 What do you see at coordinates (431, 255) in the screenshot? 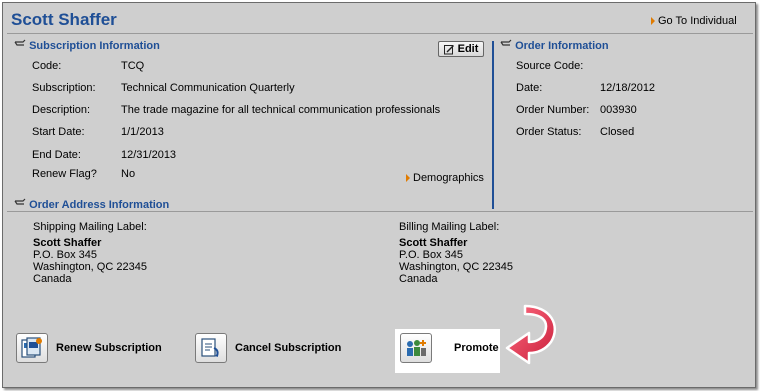
I see `billing-line1: P.O. Box 345` at bounding box center [431, 255].